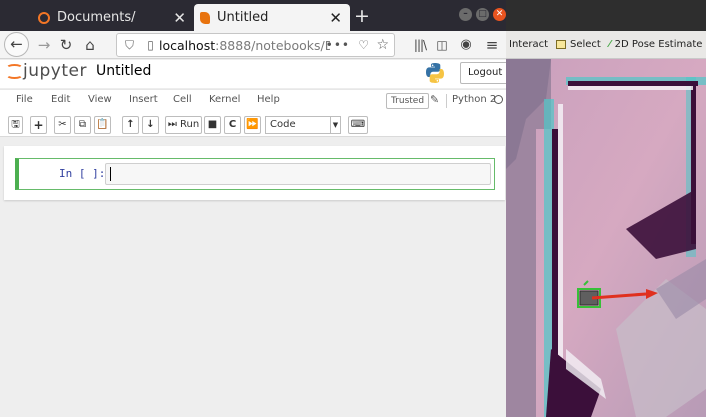 The width and height of the screenshot is (706, 417). What do you see at coordinates (298, 174) in the screenshot?
I see `code-input` at bounding box center [298, 174].